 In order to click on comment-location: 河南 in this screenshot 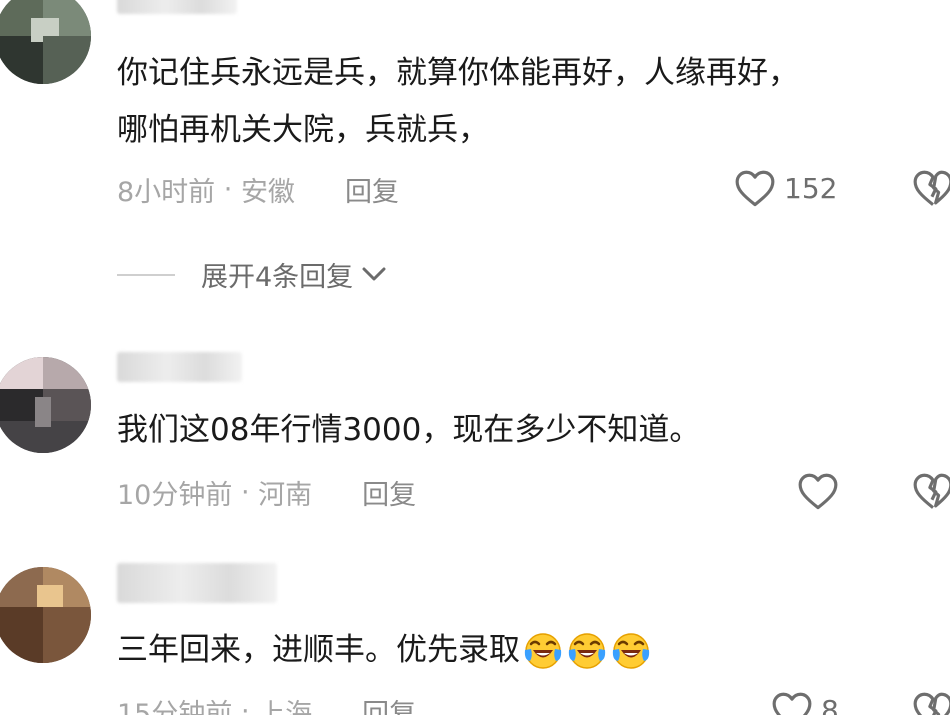, I will do `click(285, 495)`.